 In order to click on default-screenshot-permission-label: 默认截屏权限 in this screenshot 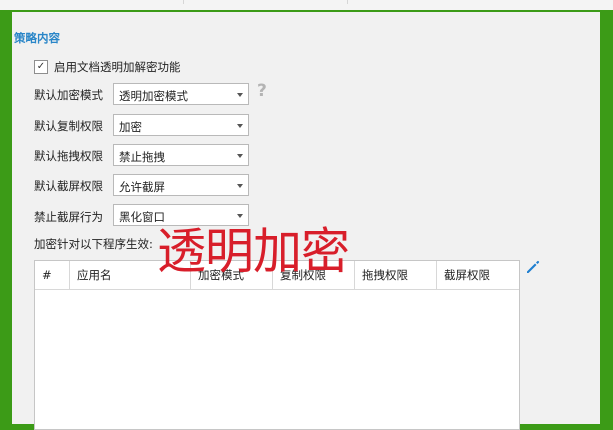, I will do `click(68, 186)`.